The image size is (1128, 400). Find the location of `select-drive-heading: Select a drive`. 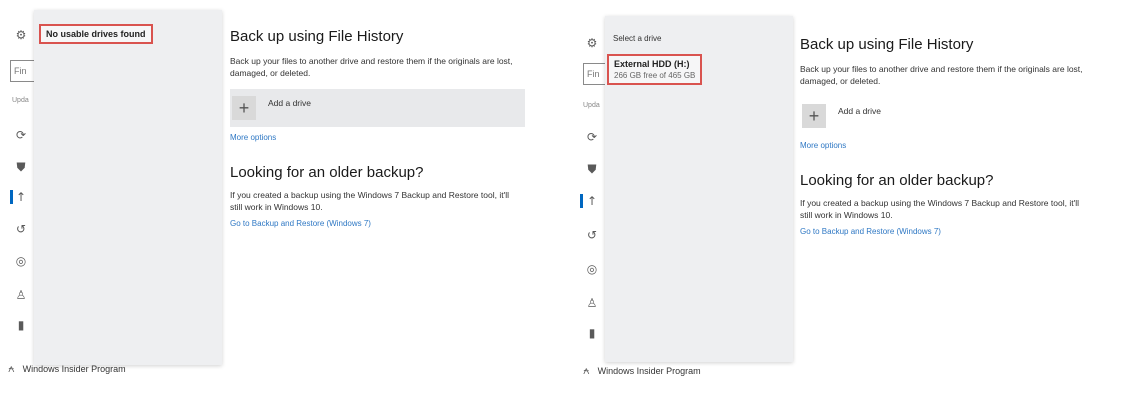

select-drive-heading: Select a drive is located at coordinates (637, 38).